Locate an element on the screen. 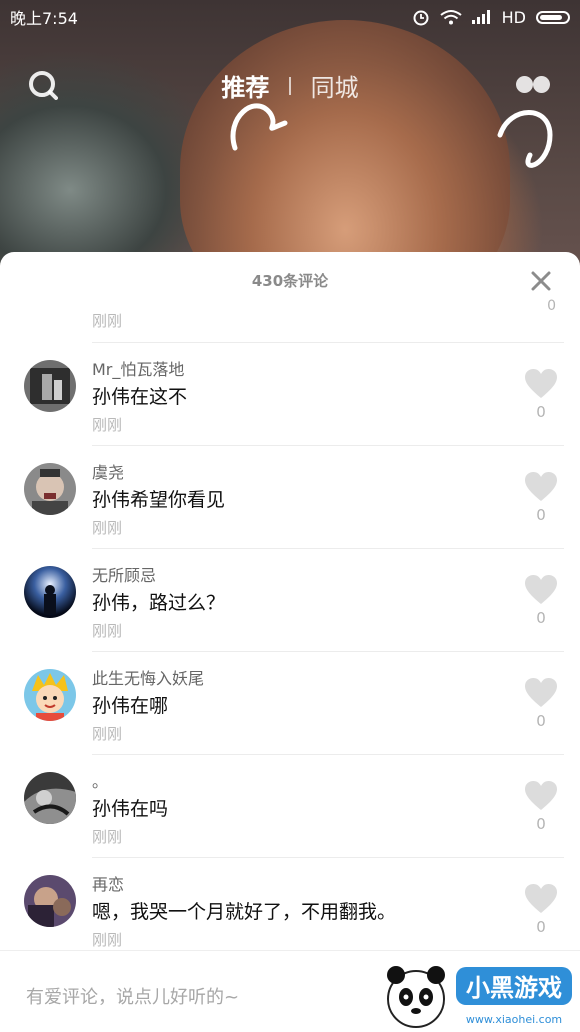 Image resolution: width=580 pixels, height=1032 pixels. wifi-icon is located at coordinates (451, 17).